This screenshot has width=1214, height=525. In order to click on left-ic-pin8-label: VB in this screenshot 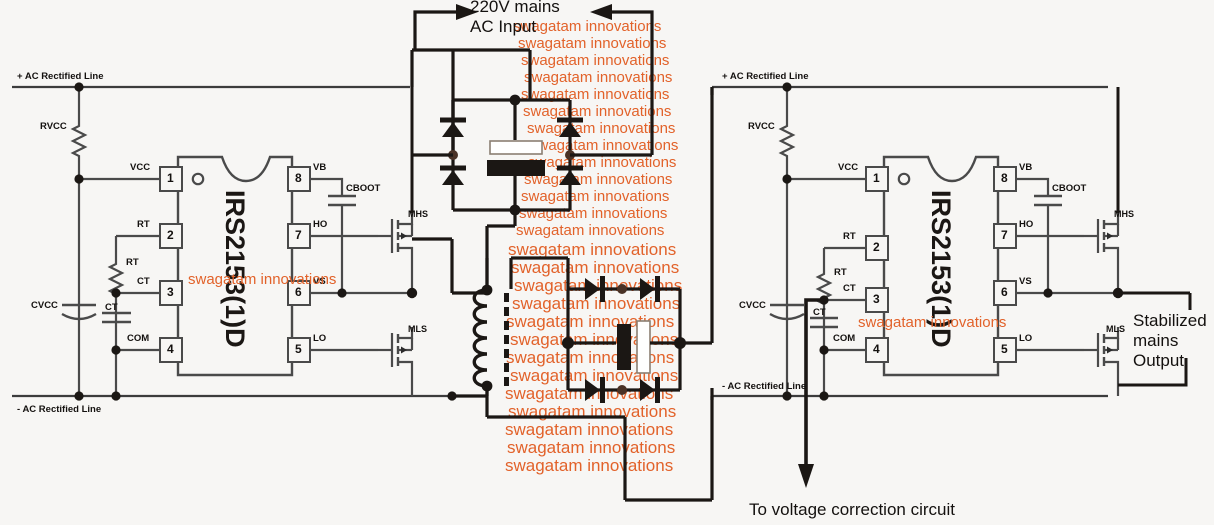, I will do `click(320, 167)`.